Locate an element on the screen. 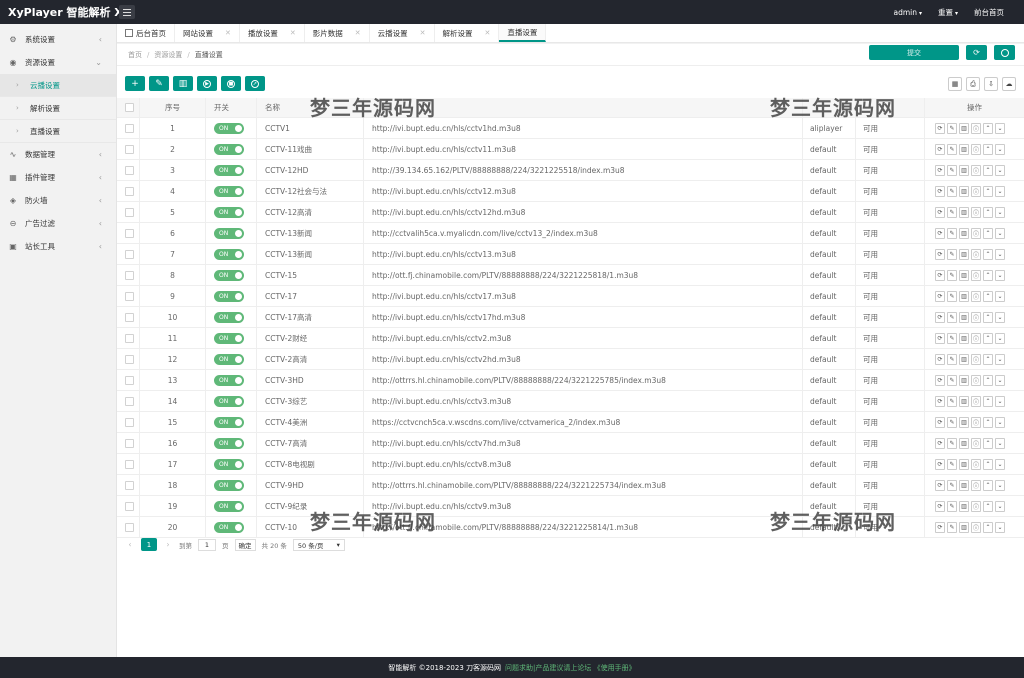 Image resolution: width=1024 pixels, height=678 pixels. cloud-icon: ☁ is located at coordinates (1009, 84).